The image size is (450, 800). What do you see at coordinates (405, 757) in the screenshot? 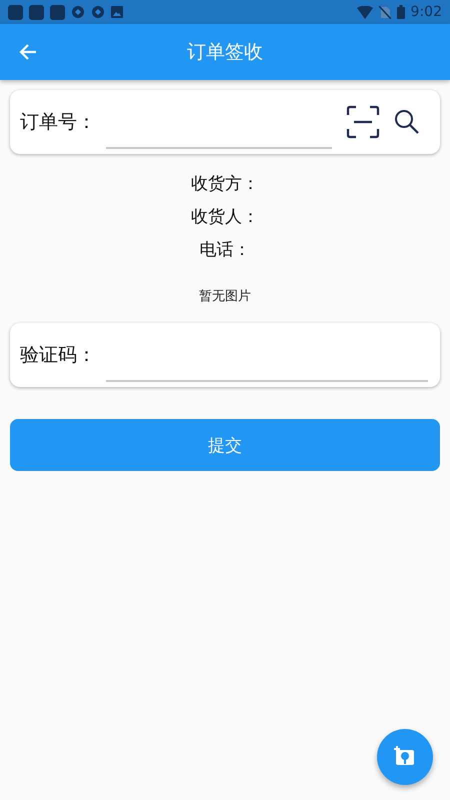
I see `floating-action-button` at bounding box center [405, 757].